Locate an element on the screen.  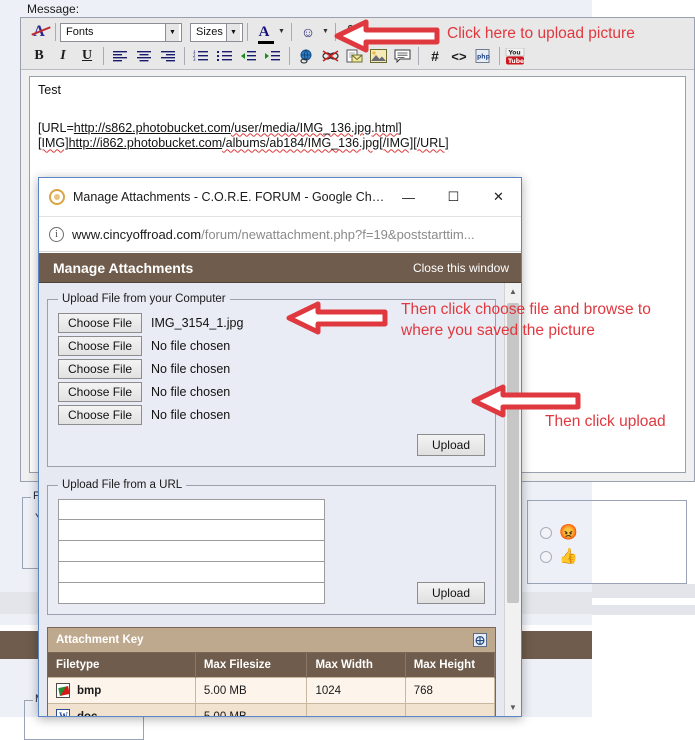
column-max-filesize: Max Filesize is located at coordinates (251, 665).